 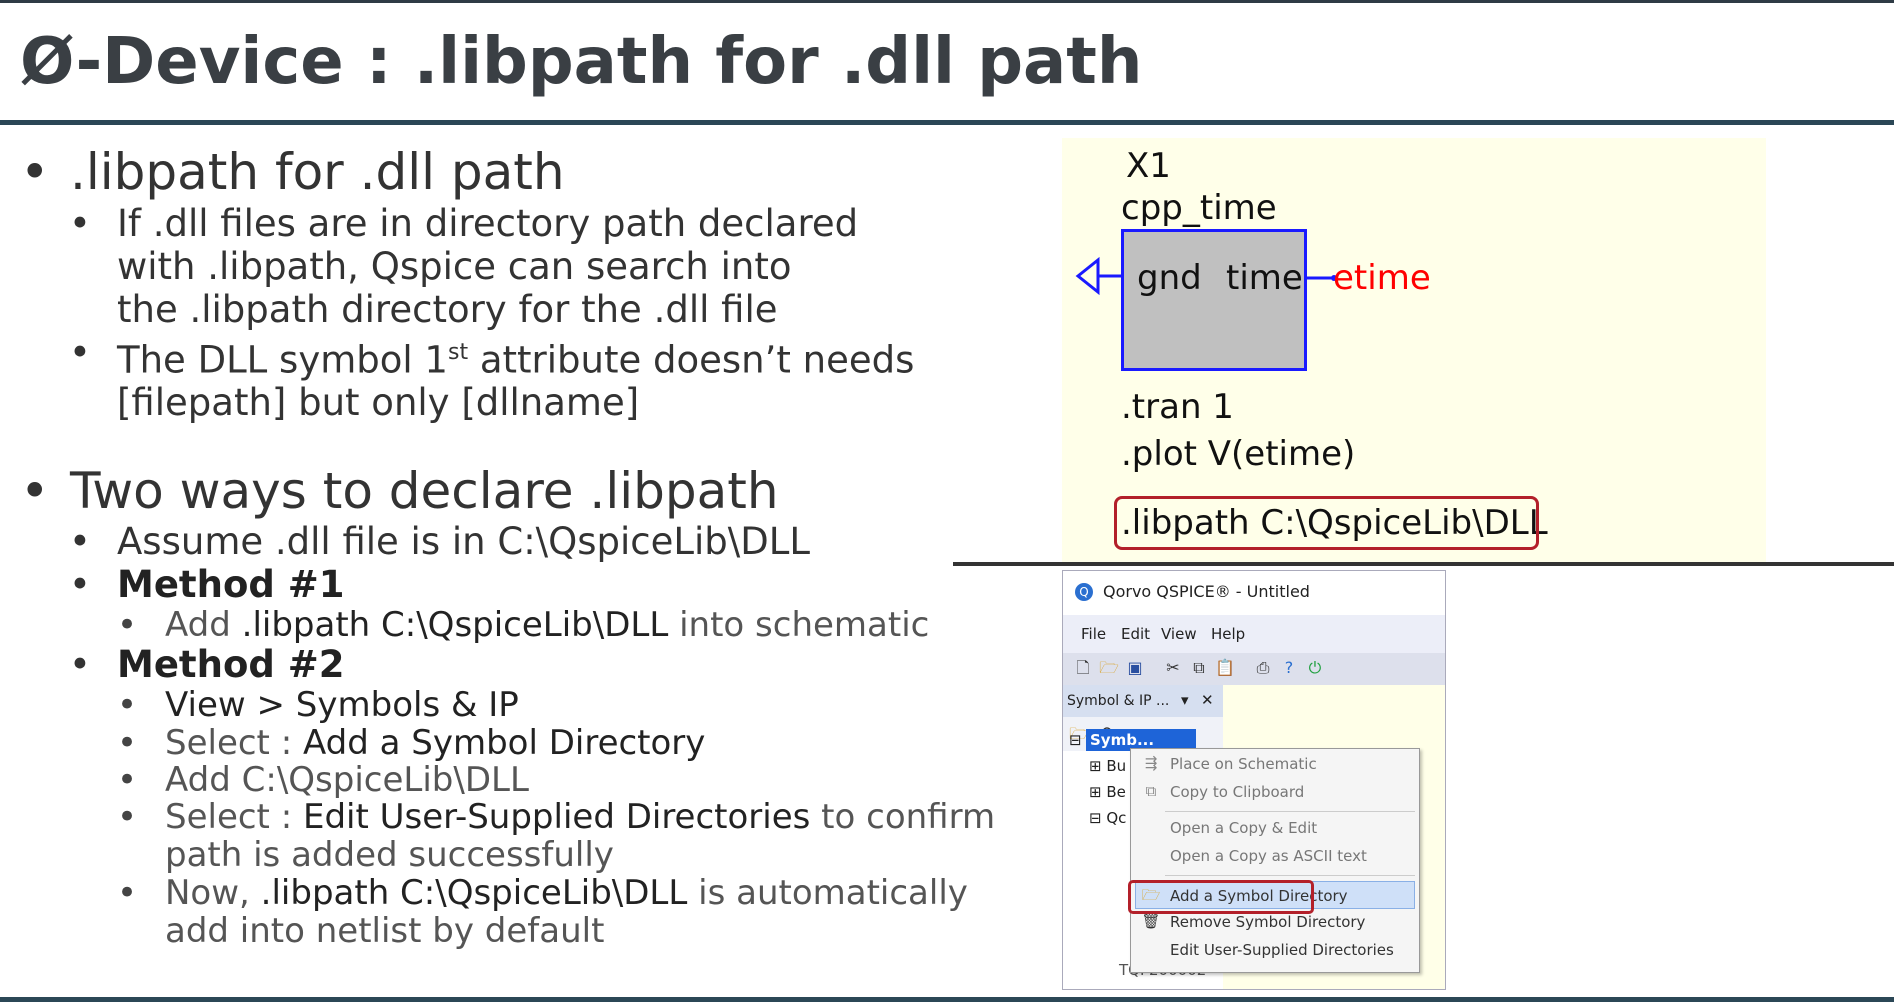 What do you see at coordinates (1326, 523) in the screenshot?
I see `libpath-highlight-box` at bounding box center [1326, 523].